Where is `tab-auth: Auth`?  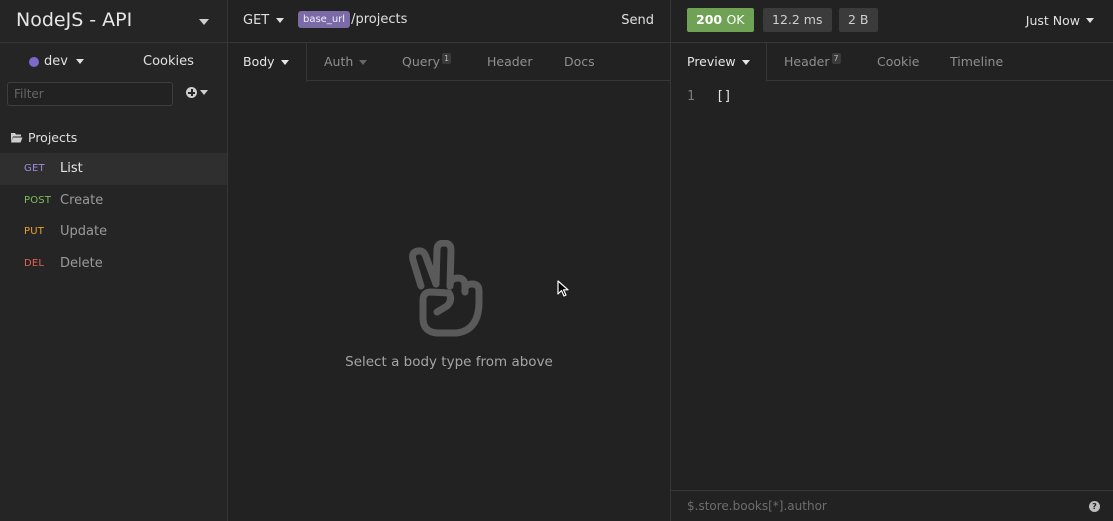
tab-auth: Auth is located at coordinates (346, 62).